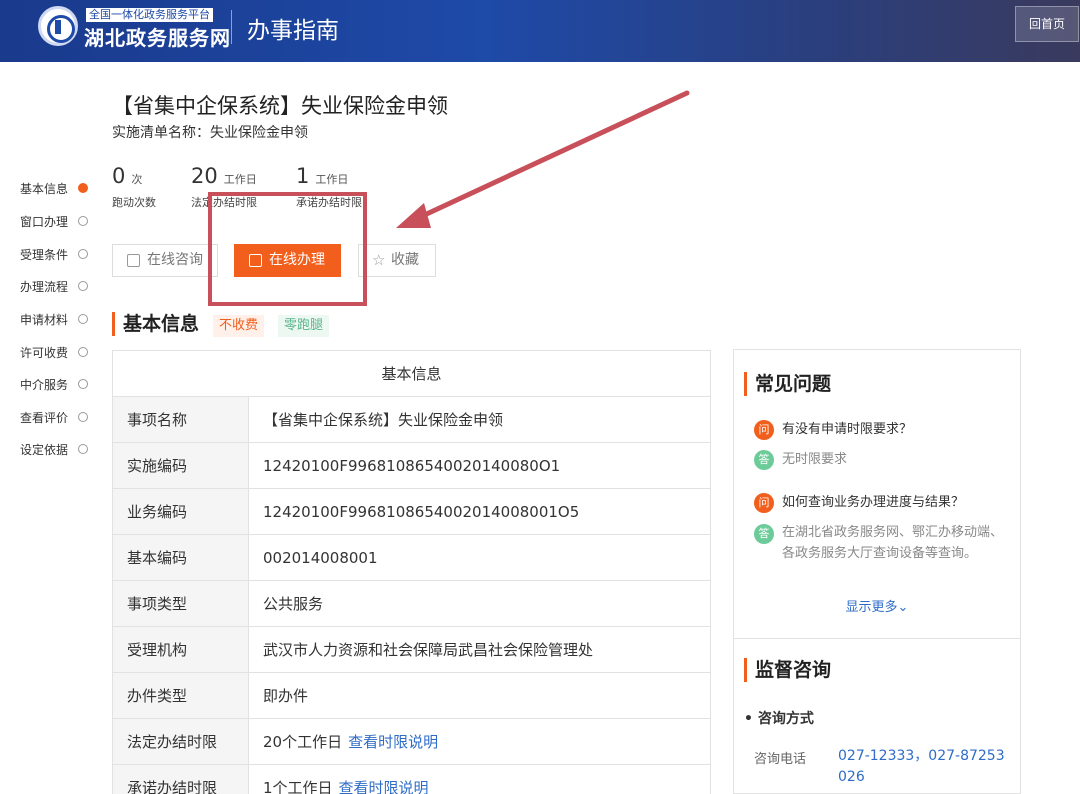 The image size is (1080, 794). What do you see at coordinates (58, 26) in the screenshot?
I see `hubei-emblem-icon` at bounding box center [58, 26].